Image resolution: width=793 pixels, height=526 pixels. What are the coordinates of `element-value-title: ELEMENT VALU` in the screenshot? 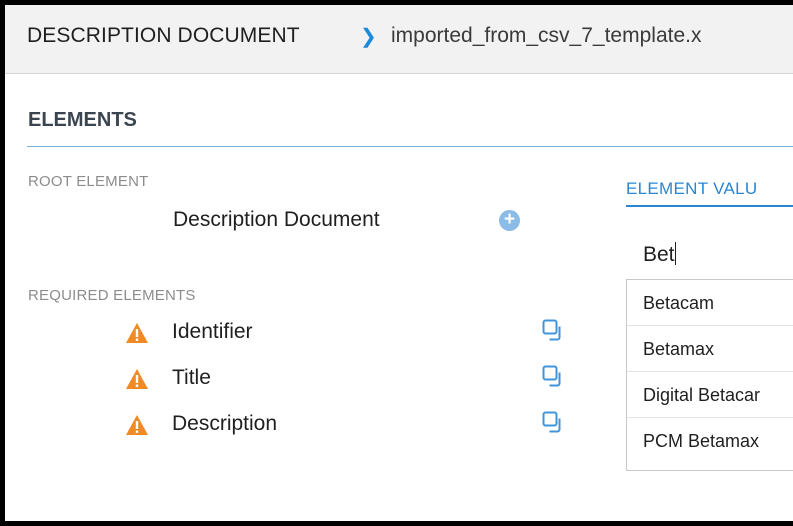 It's located at (692, 188).